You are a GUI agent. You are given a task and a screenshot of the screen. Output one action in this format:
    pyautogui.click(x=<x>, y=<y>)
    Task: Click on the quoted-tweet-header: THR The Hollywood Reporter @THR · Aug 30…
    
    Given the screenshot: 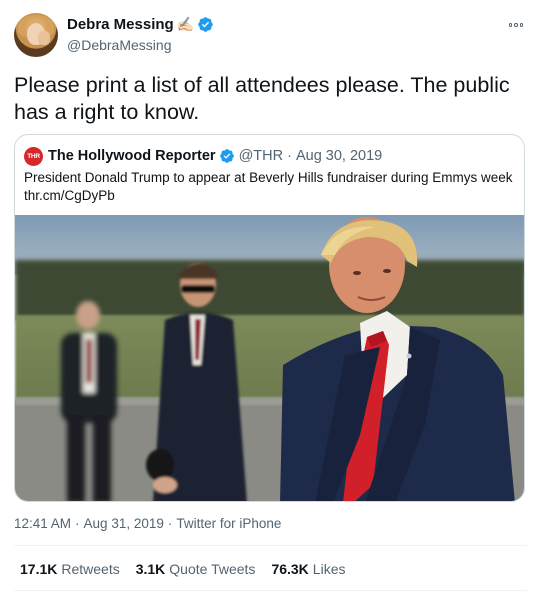 What is the action you would take?
    pyautogui.click(x=203, y=156)
    